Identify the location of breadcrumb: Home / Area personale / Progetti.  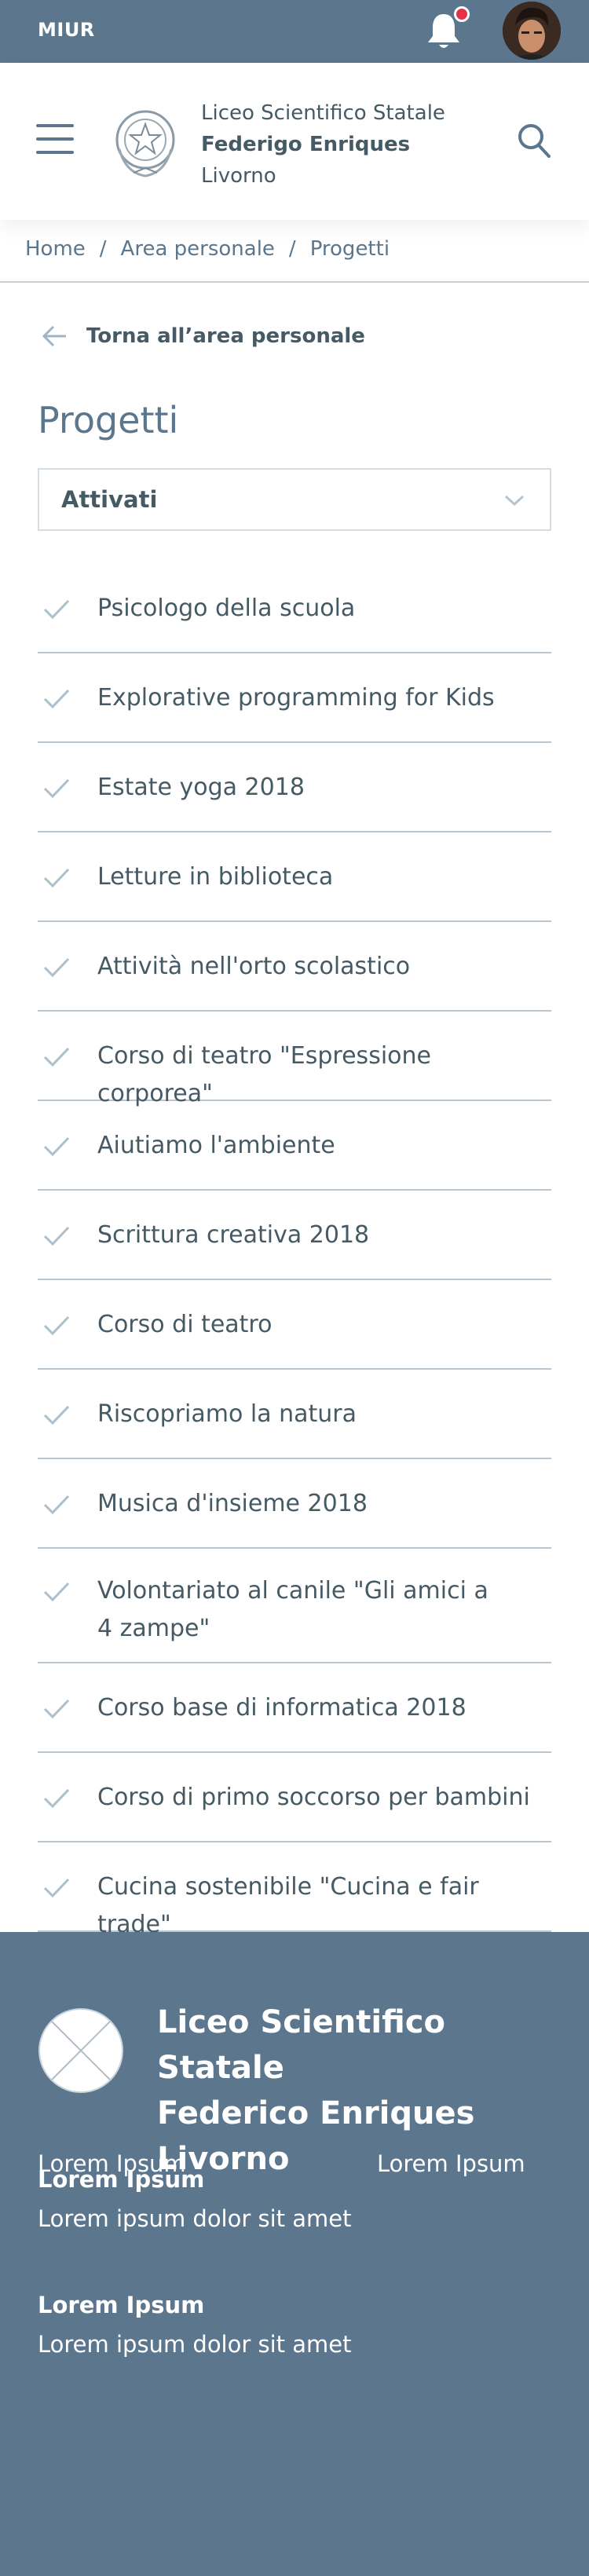
(207, 249).